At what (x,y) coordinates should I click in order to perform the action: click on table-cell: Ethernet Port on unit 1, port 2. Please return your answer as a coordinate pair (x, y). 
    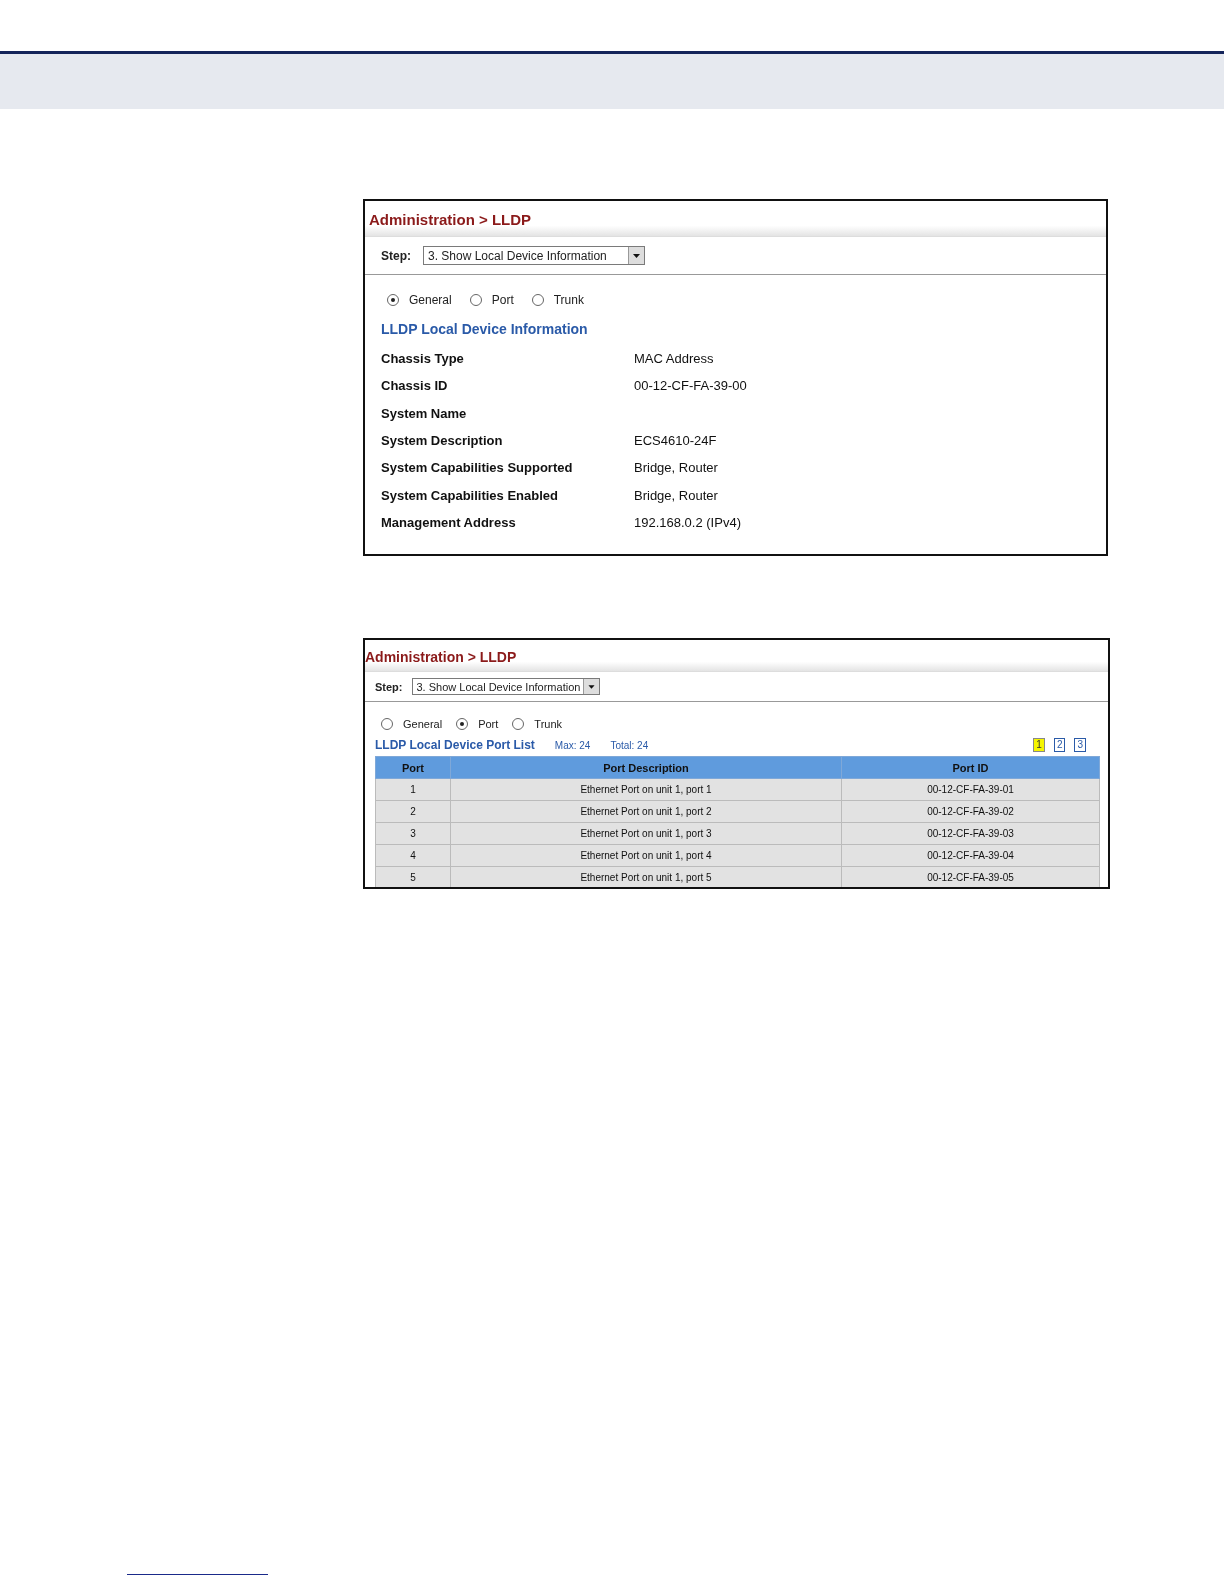
    Looking at the image, I should click on (646, 811).